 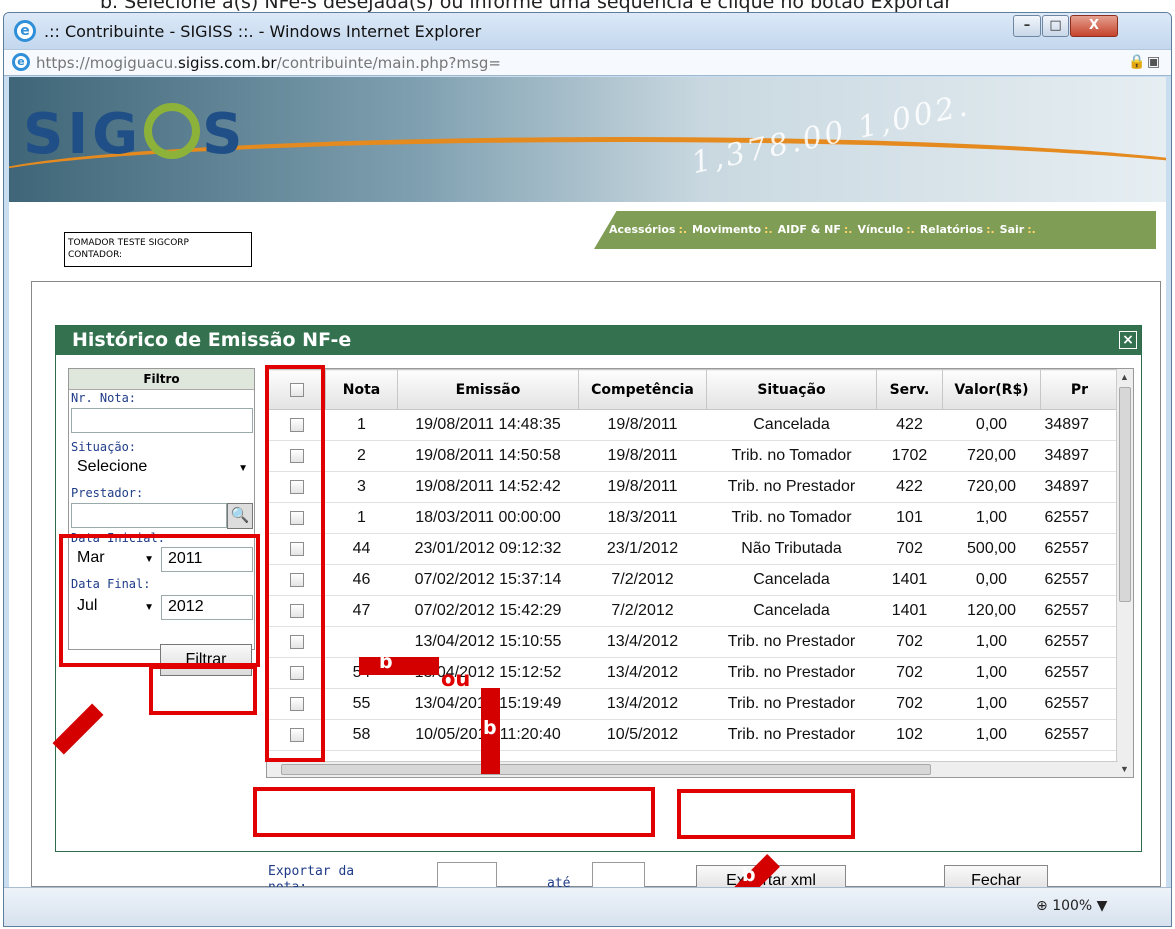 What do you see at coordinates (1153, 62) in the screenshot?
I see `compatibility-view-icon: ▣` at bounding box center [1153, 62].